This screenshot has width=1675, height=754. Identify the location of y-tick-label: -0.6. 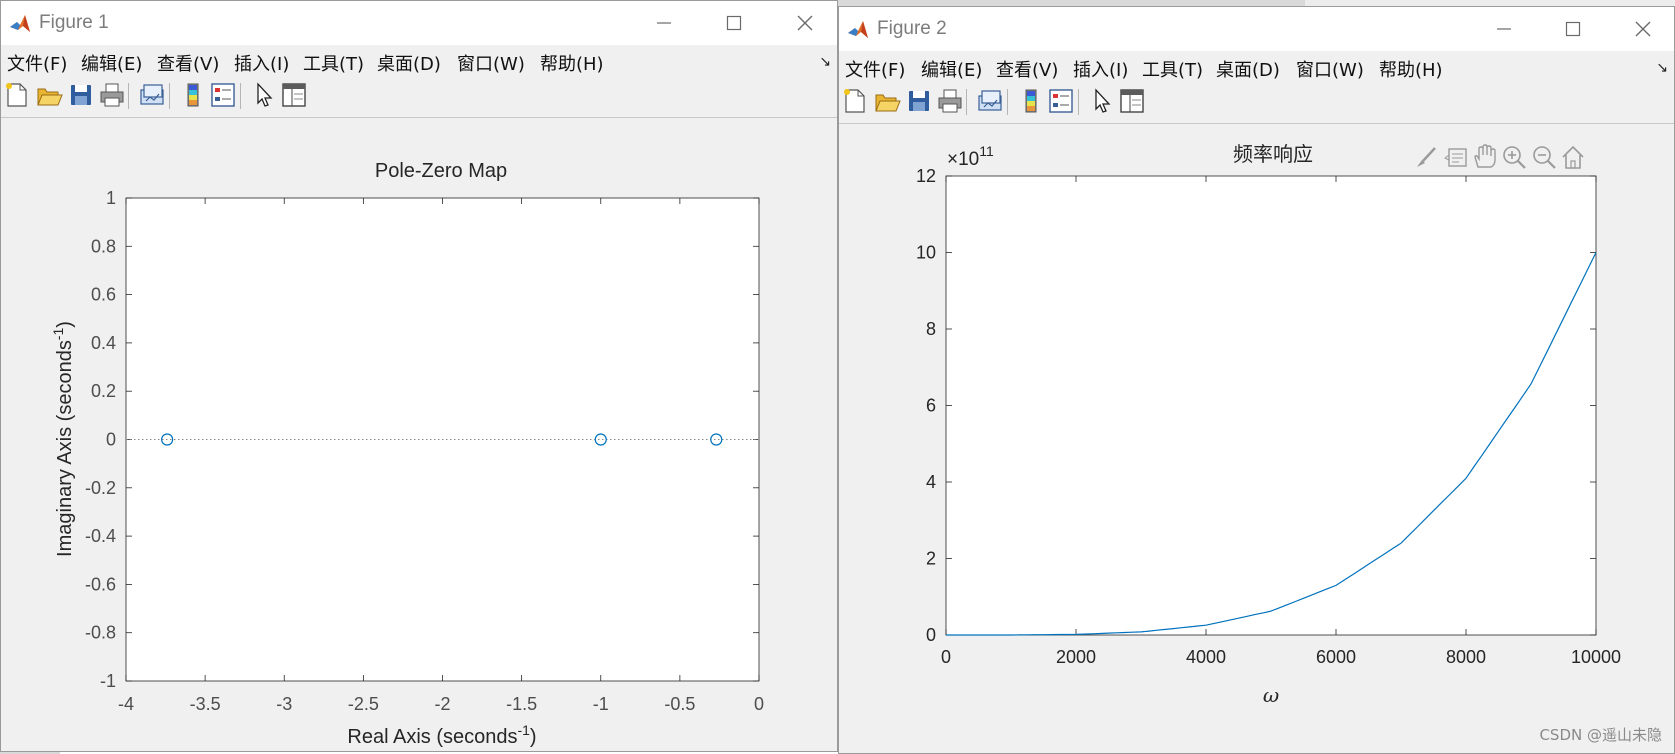
(100, 584).